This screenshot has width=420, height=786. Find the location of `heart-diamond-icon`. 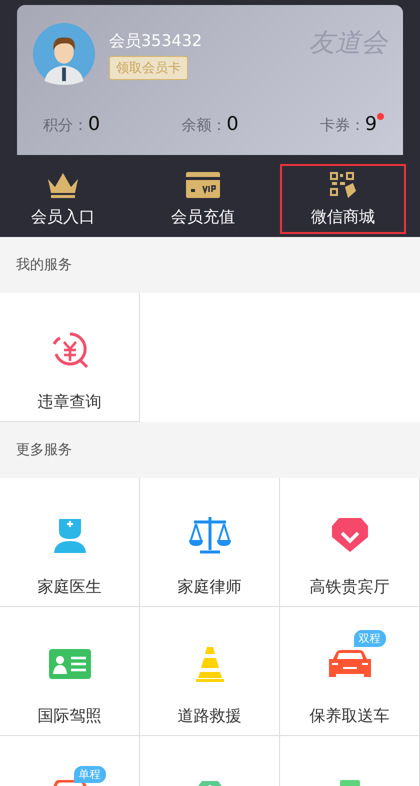

heart-diamond-icon is located at coordinates (349, 535).